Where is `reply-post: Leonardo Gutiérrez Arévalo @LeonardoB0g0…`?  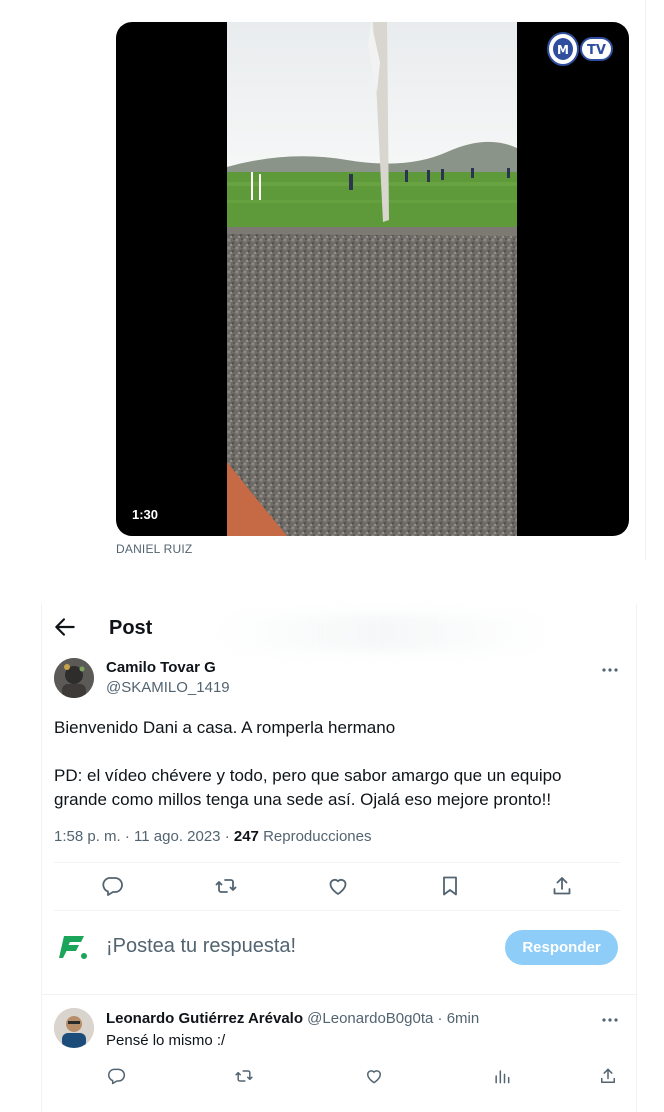 reply-post: Leonardo Gutiérrez Arévalo @LeonardoB0g0… is located at coordinates (339, 1057).